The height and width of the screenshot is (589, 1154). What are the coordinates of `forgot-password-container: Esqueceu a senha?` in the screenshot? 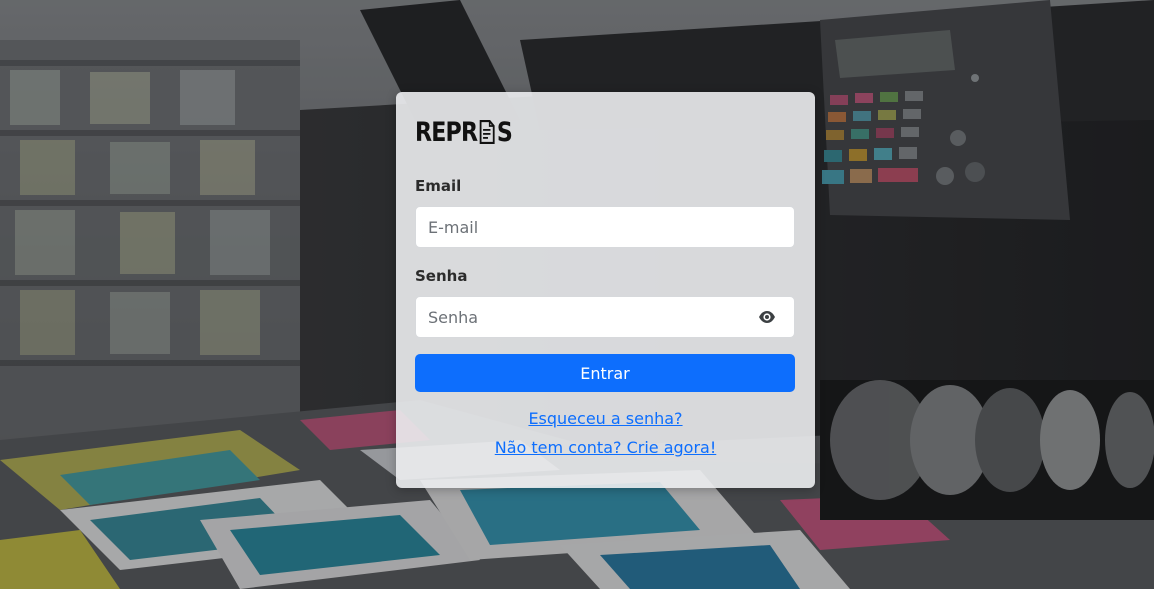 It's located at (605, 418).